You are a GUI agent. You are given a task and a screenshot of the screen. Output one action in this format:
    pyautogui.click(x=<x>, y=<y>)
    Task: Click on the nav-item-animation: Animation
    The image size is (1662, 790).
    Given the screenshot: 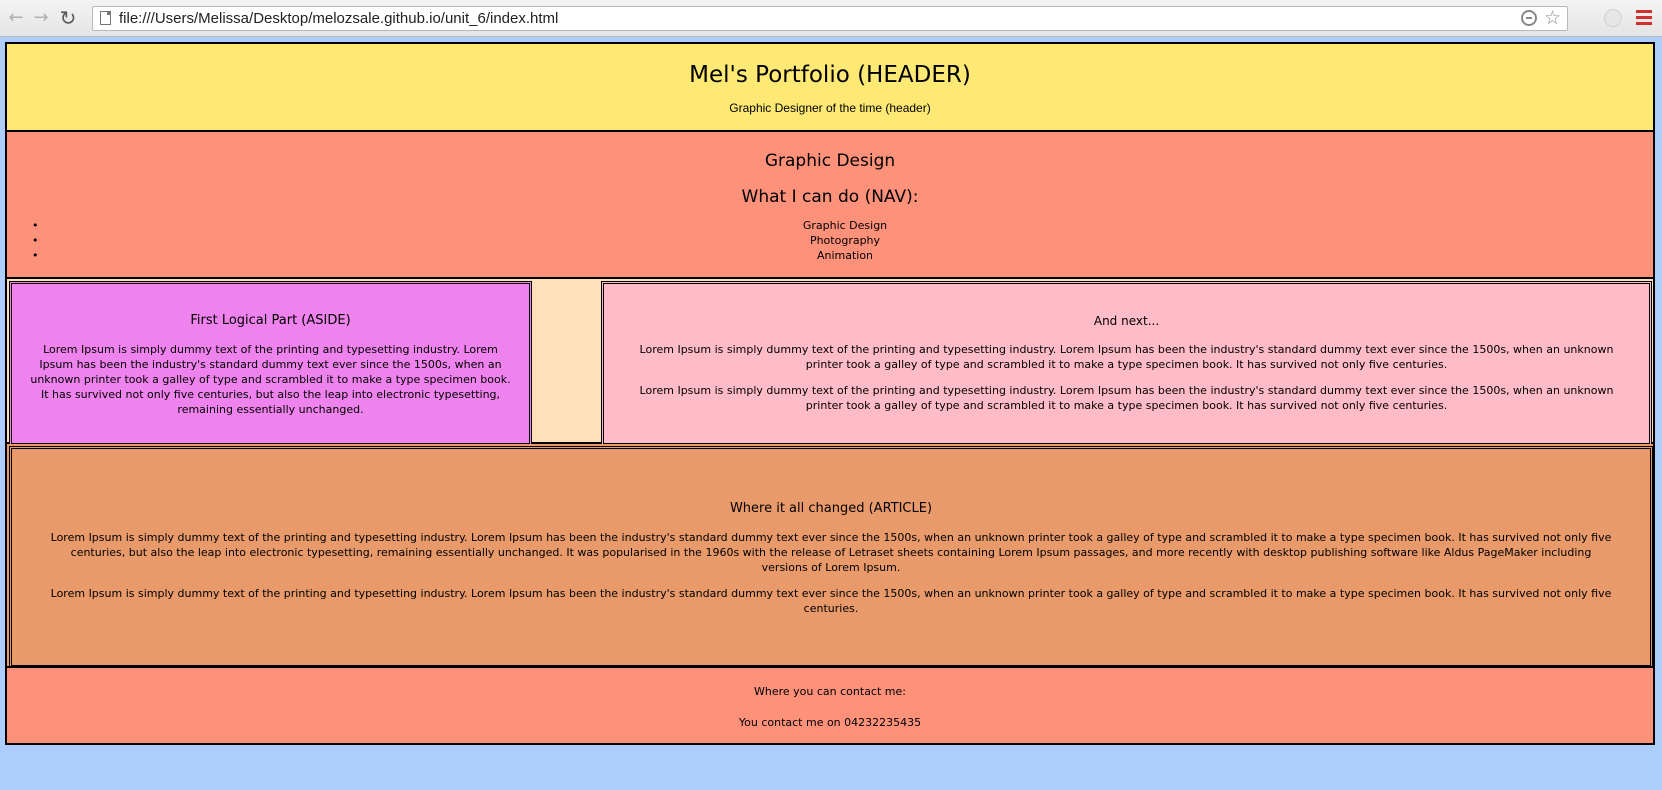 What is the action you would take?
    pyautogui.click(x=830, y=255)
    